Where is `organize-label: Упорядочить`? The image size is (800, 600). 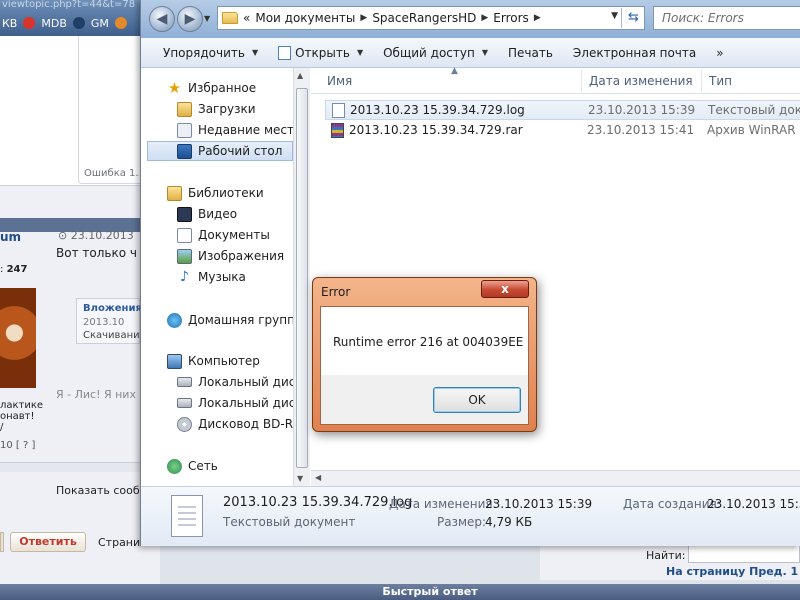
organize-label: Упорядочить is located at coordinates (204, 52).